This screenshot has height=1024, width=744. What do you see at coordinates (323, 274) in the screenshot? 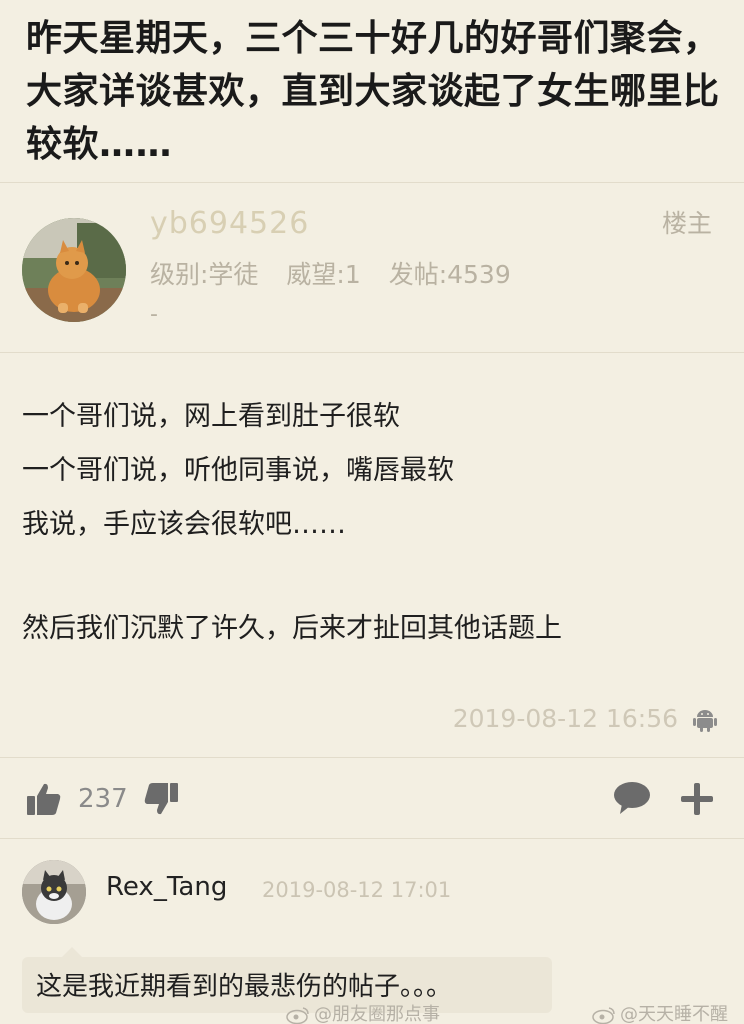
I see `user-reputation: 威望:1` at bounding box center [323, 274].